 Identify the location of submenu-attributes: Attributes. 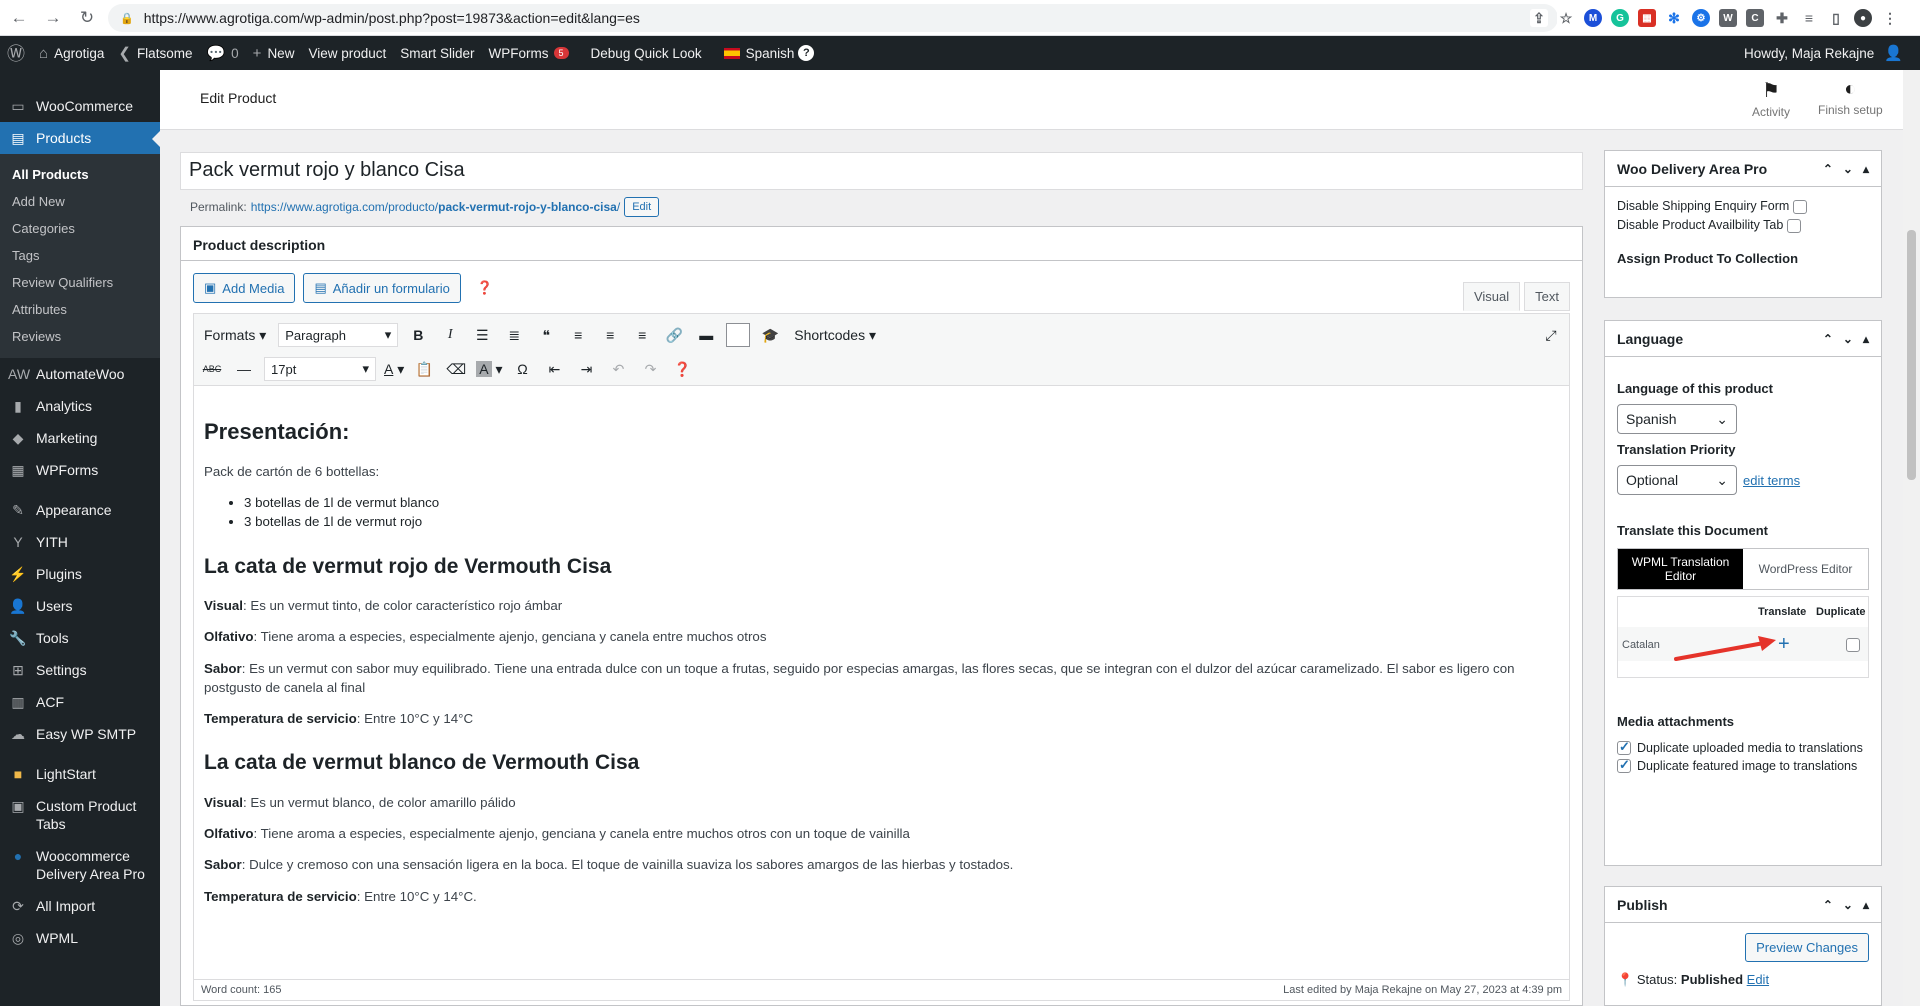
(80, 309).